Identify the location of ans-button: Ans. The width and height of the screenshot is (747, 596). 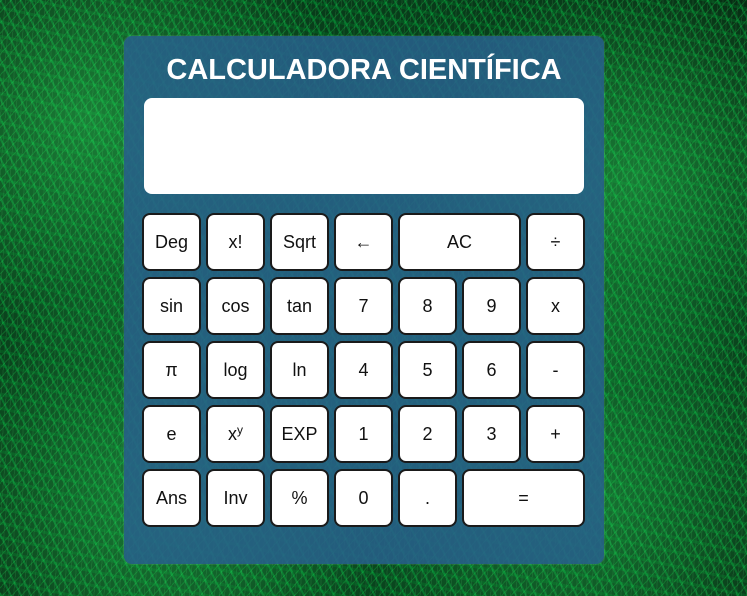
(171, 498).